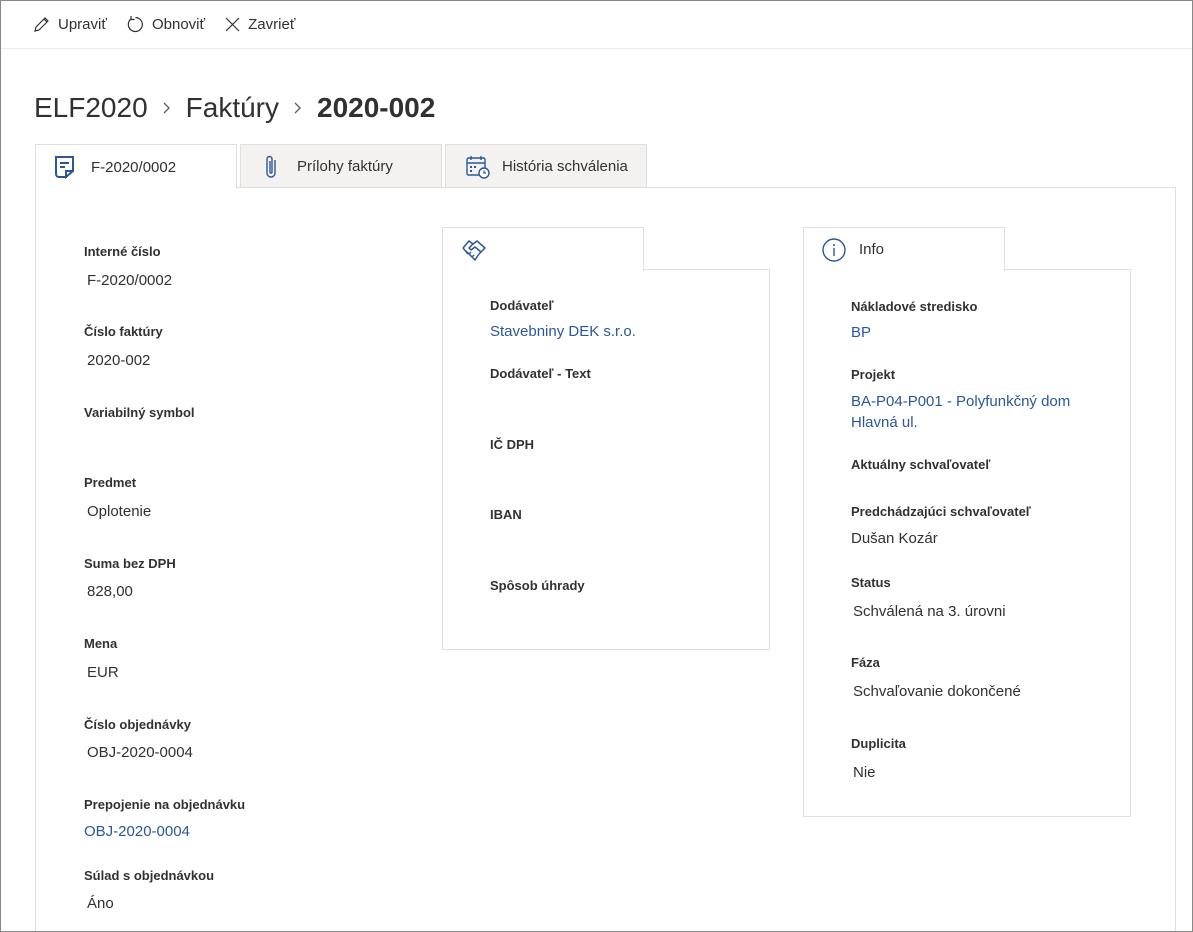 Image resolution: width=1193 pixels, height=932 pixels. Describe the element at coordinates (865, 662) in the screenshot. I see `field-label-phase: Fáza` at that location.